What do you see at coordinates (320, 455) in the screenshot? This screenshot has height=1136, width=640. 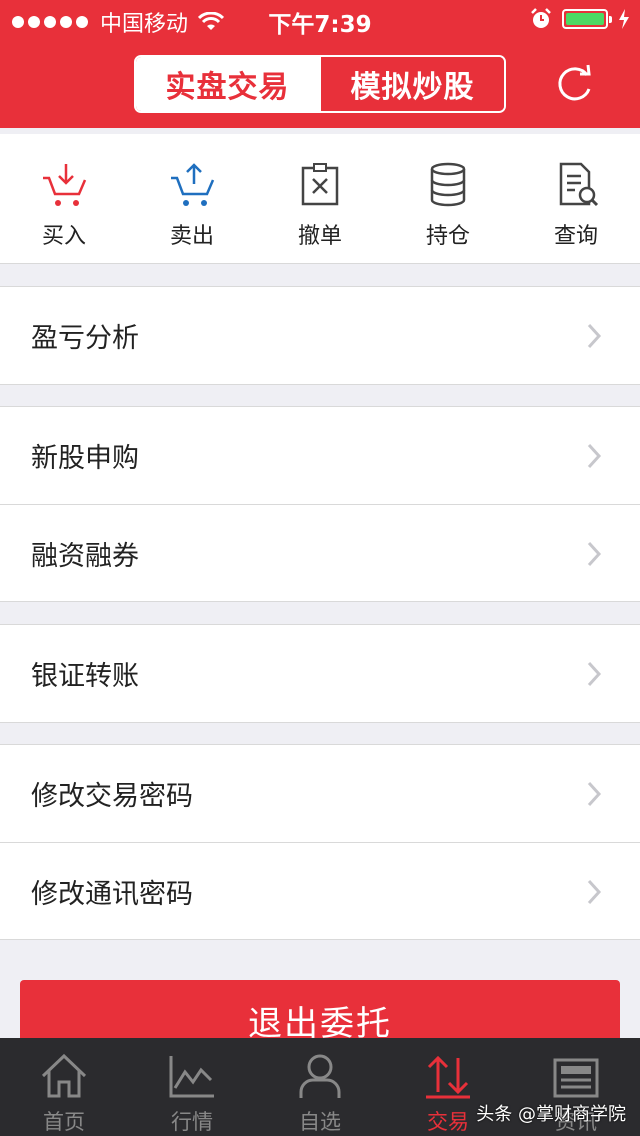 I see `menu-item-ipo-subscription: 新股申购` at bounding box center [320, 455].